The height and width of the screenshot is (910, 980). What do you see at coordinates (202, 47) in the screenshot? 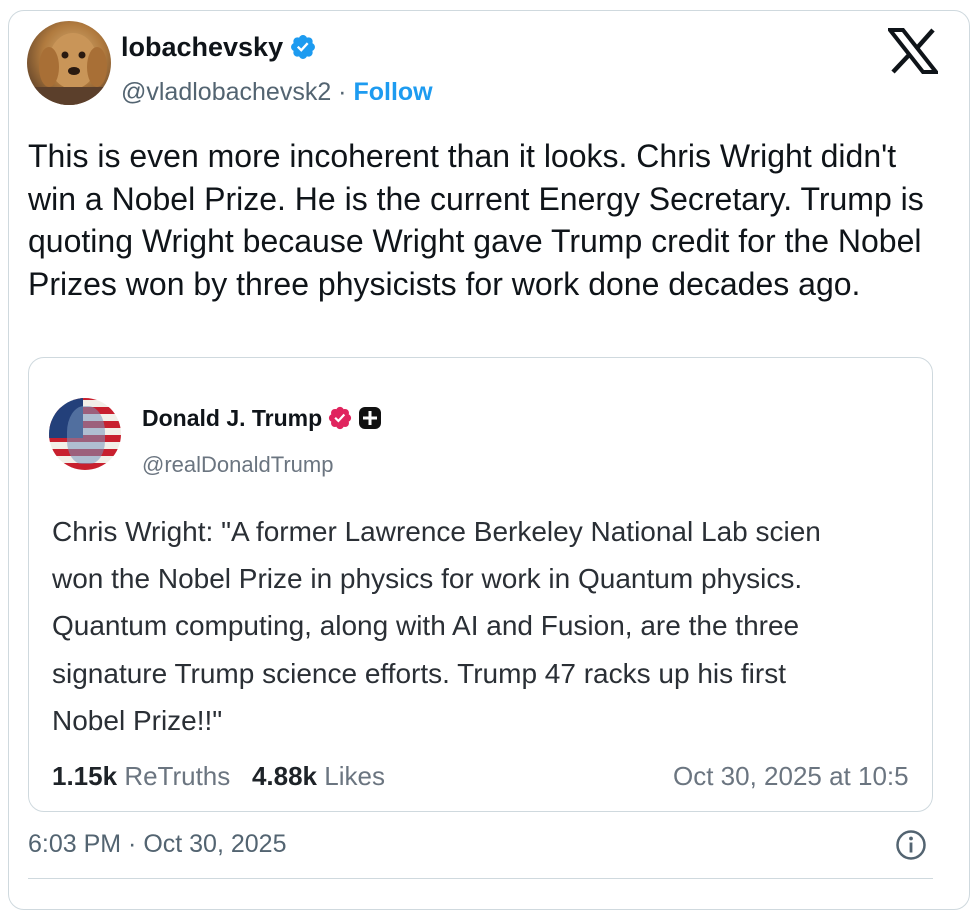
I see `author-name-text: lobachevsky` at bounding box center [202, 47].